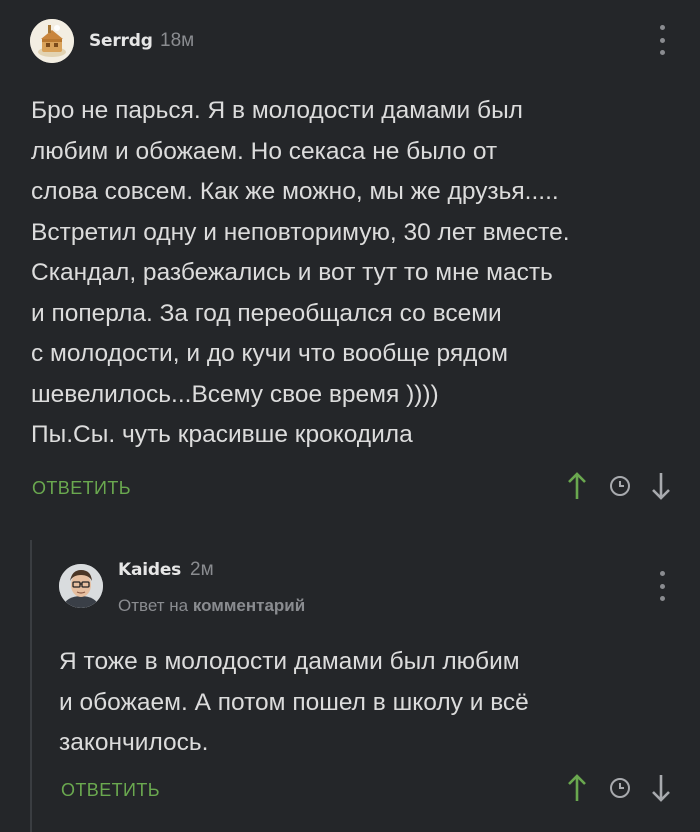 This screenshot has width=700, height=832. I want to click on comment-time: 18м, so click(177, 40).